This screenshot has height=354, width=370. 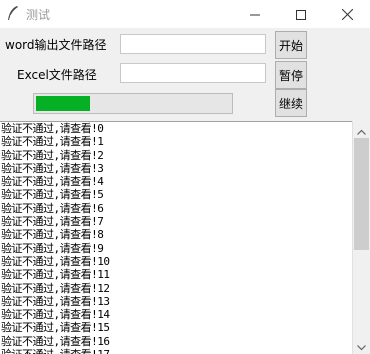 What do you see at coordinates (193, 73) in the screenshot?
I see `excel-path-input` at bounding box center [193, 73].